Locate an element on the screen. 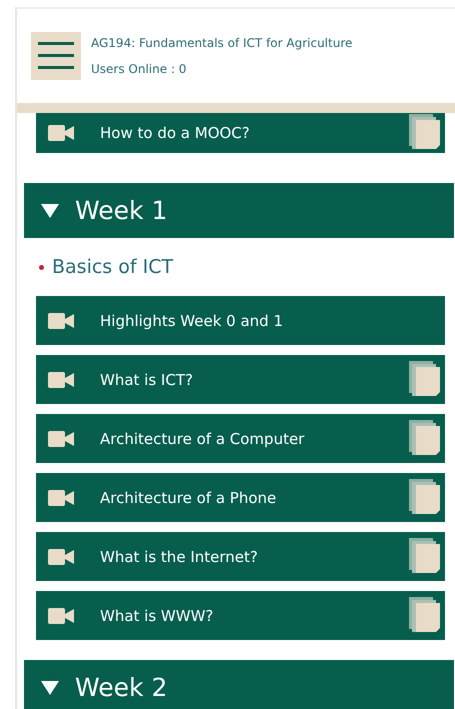 Image resolution: width=455 pixels, height=709 pixels. lesson-item: Architecture of a Computer is located at coordinates (240, 438).